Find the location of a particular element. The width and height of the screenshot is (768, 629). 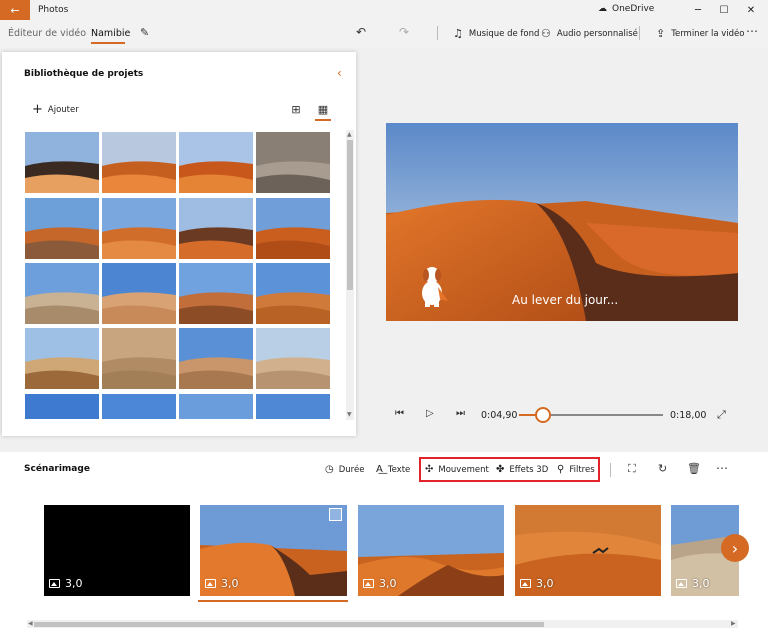

storyboard-frame-4: 3,0 is located at coordinates (588, 550).